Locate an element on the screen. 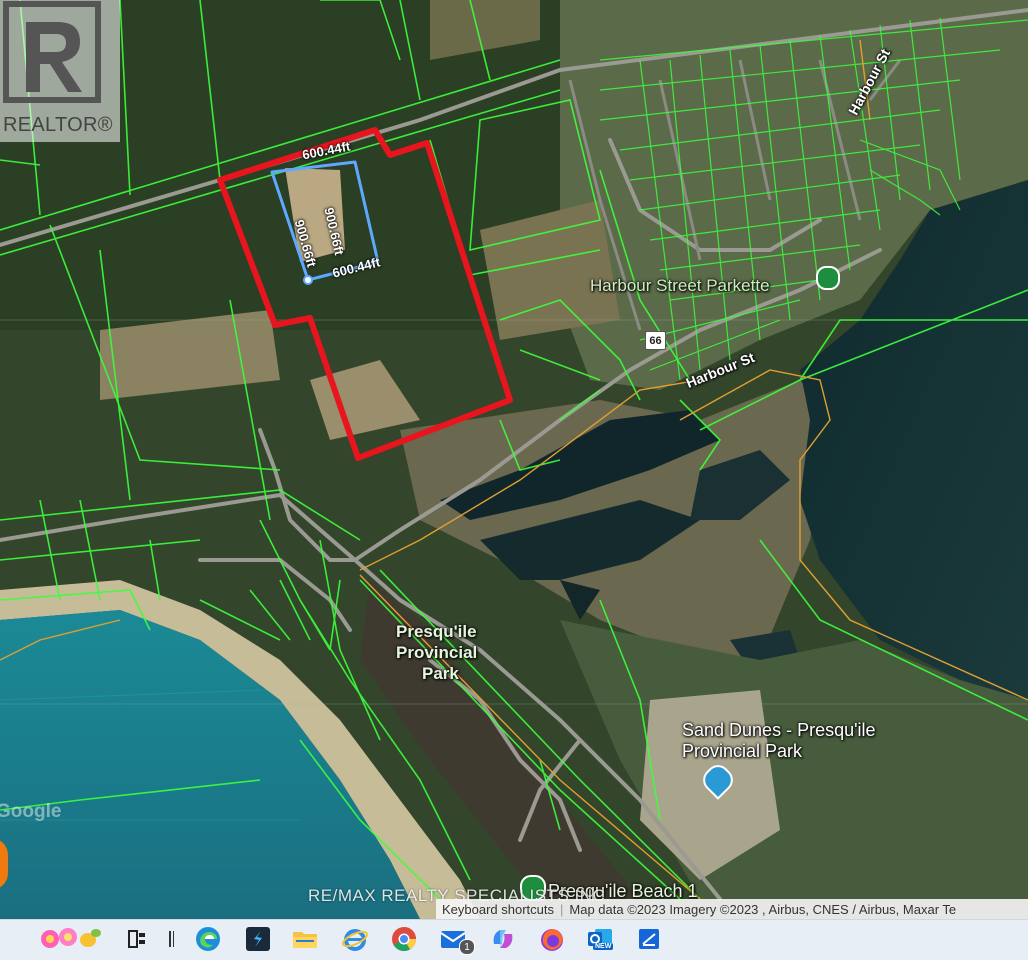 This screenshot has width=1028, height=960. sand-dunes-label-2: Provincial Park is located at coordinates (742, 751).